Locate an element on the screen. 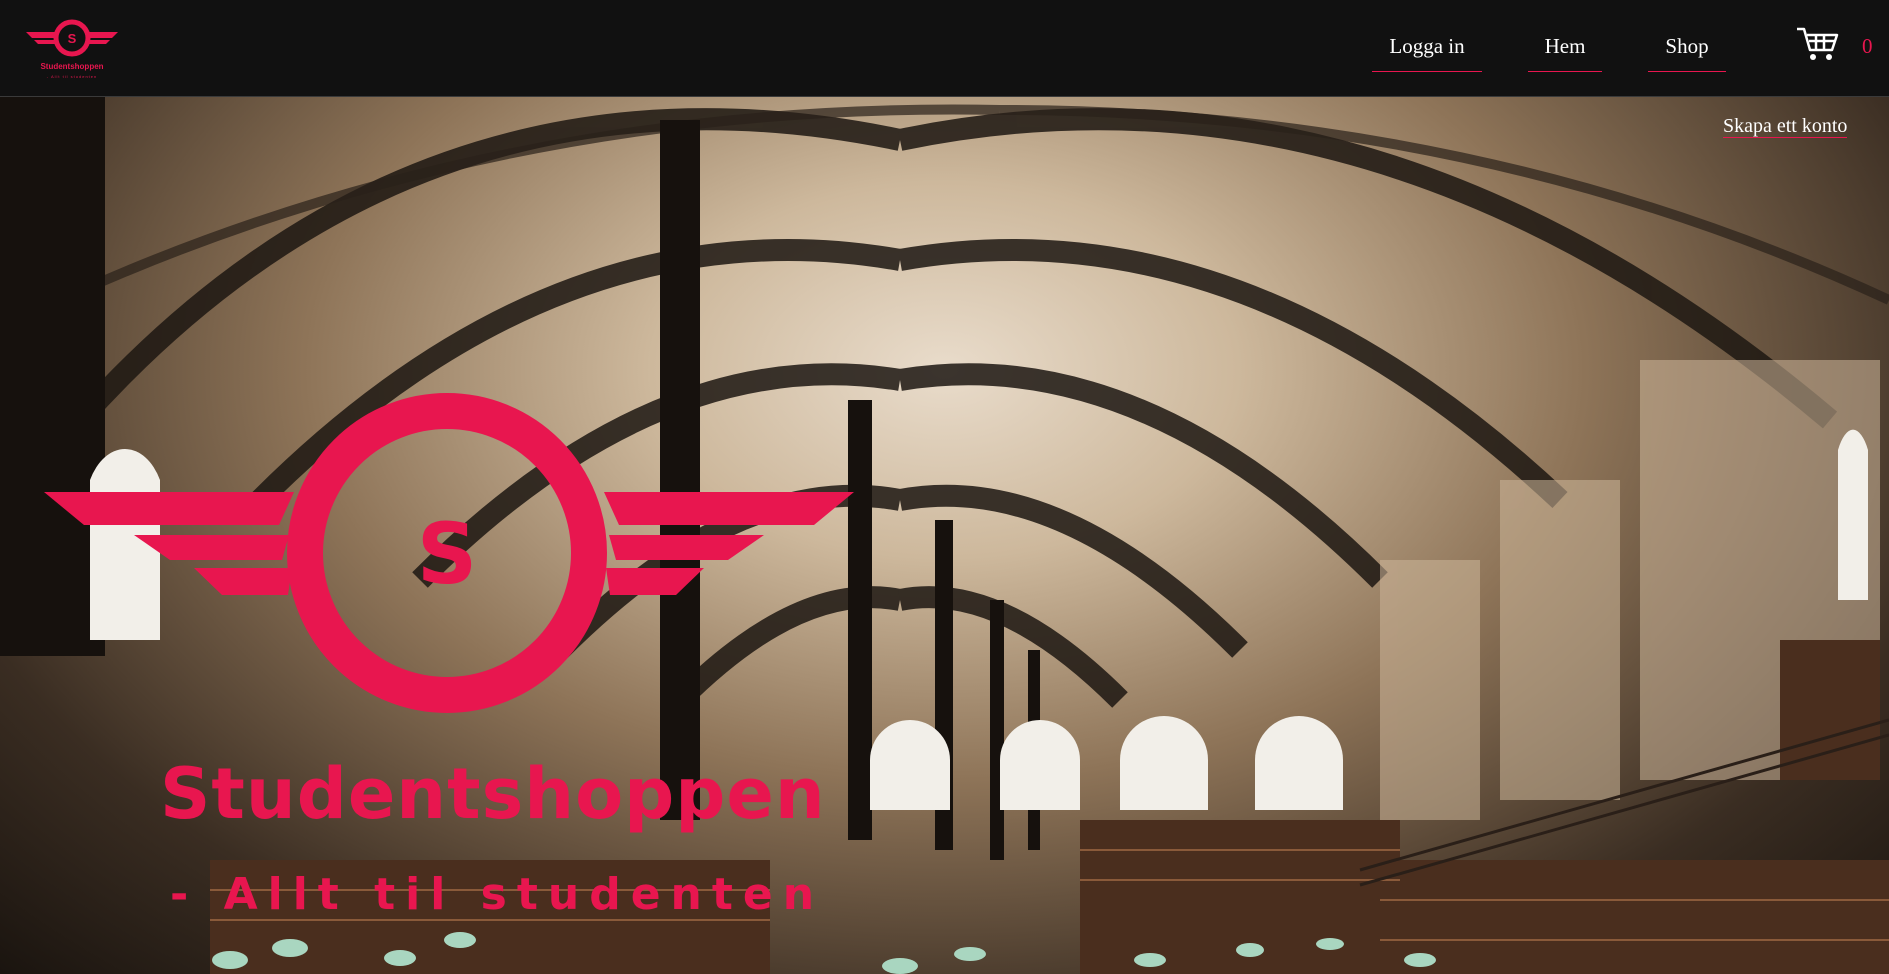 This screenshot has width=1889, height=974. brand-name: Studentshoppen is located at coordinates (72, 66).